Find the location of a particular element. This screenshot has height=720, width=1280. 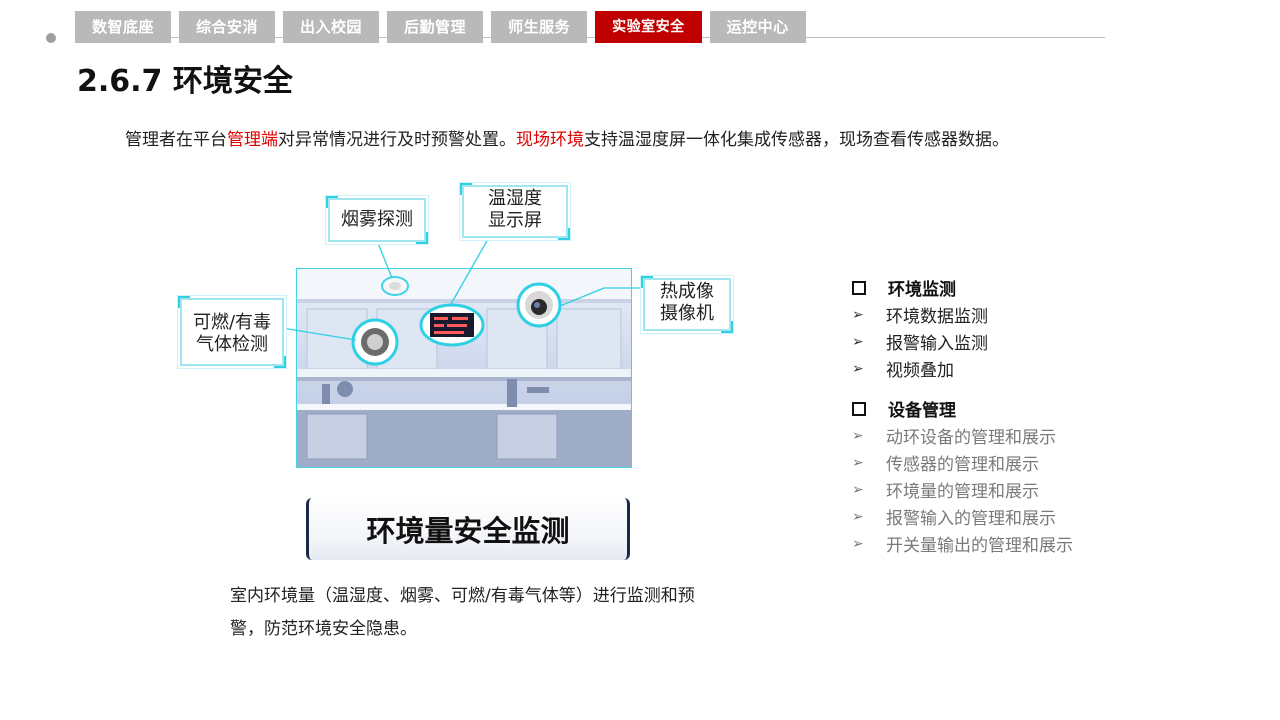

intro-highlight-site: 现场环境 is located at coordinates (550, 140).